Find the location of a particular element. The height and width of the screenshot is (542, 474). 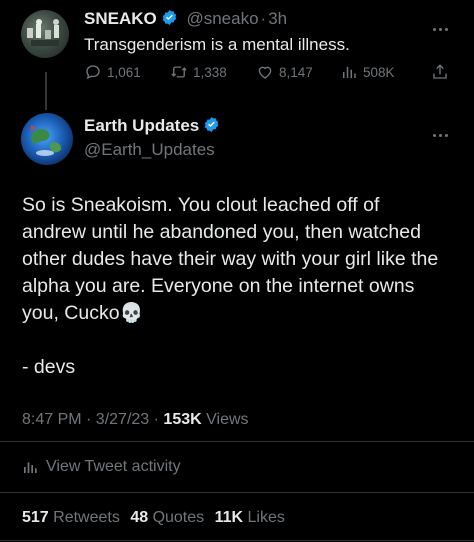

main-display-name: Earth Updates is located at coordinates (141, 125).